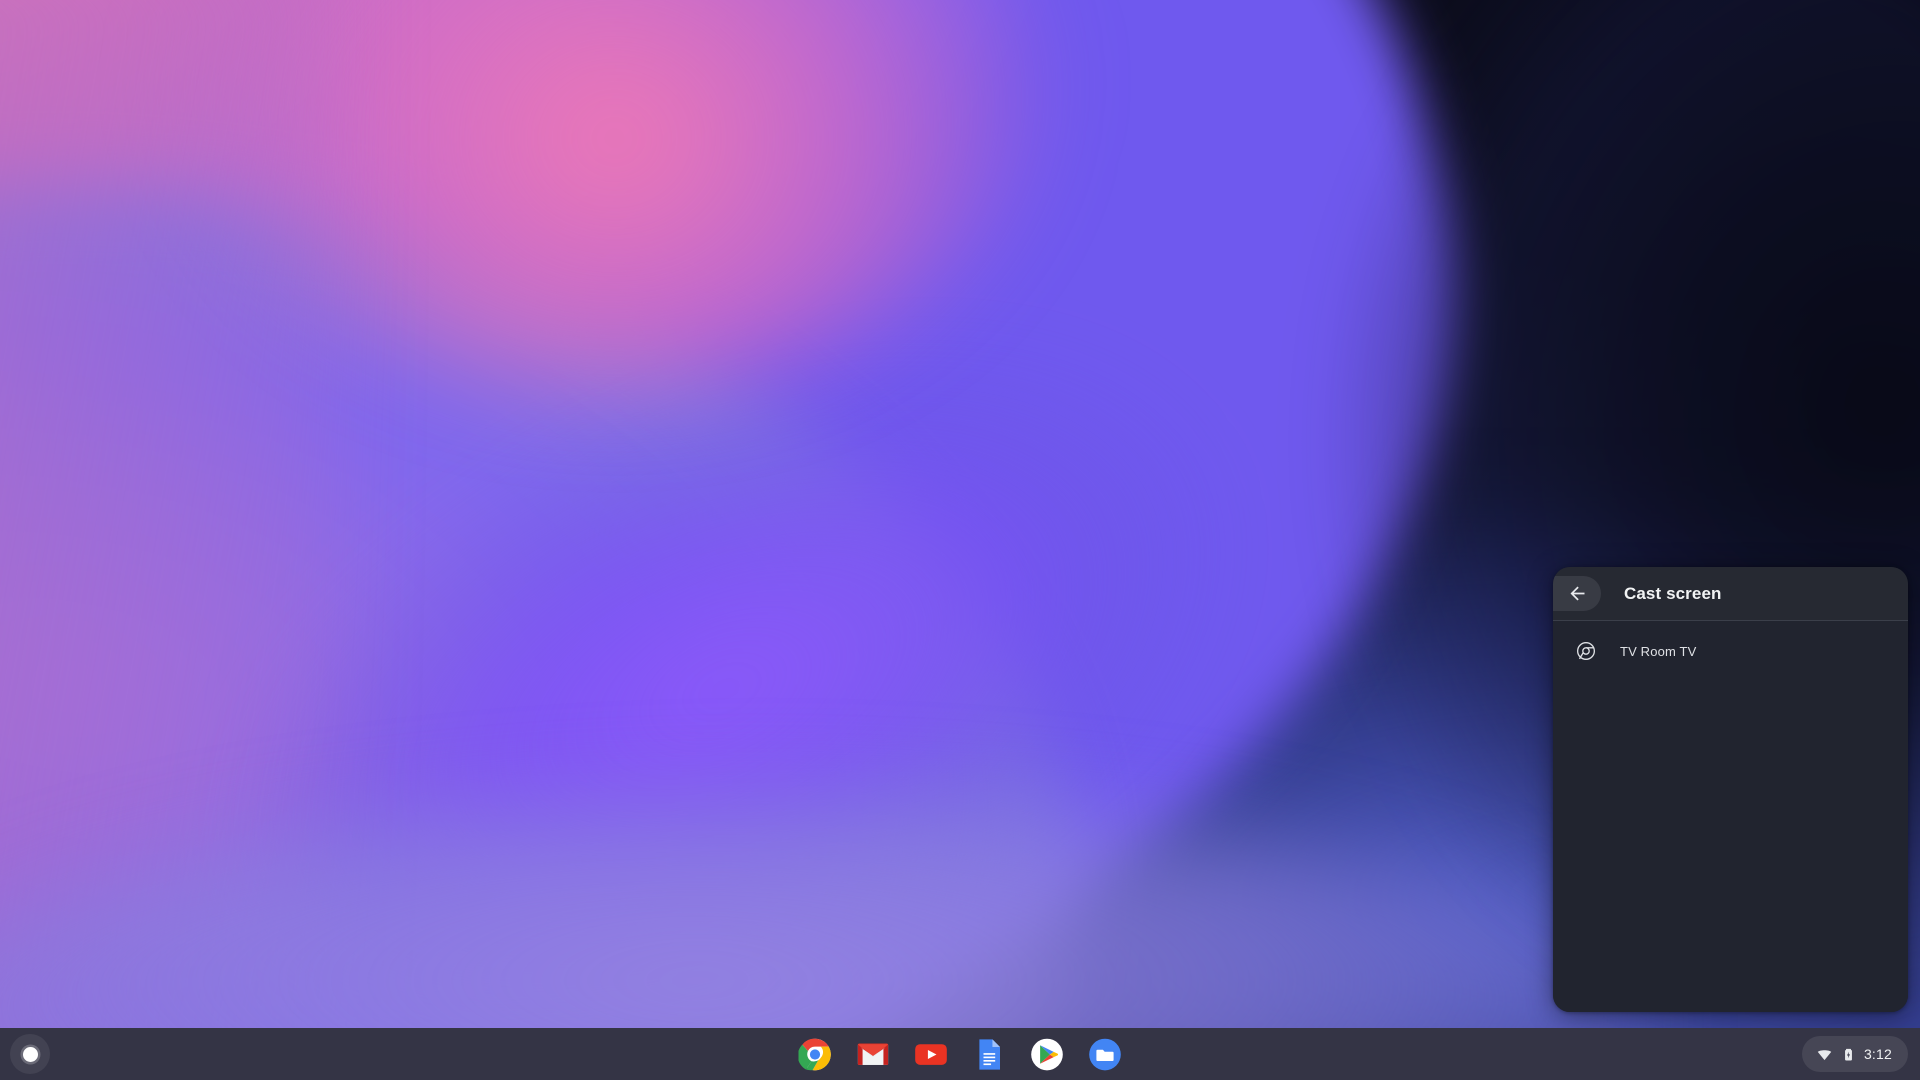 The width and height of the screenshot is (1920, 1080). I want to click on shelf-app-docs, so click(989, 1054).